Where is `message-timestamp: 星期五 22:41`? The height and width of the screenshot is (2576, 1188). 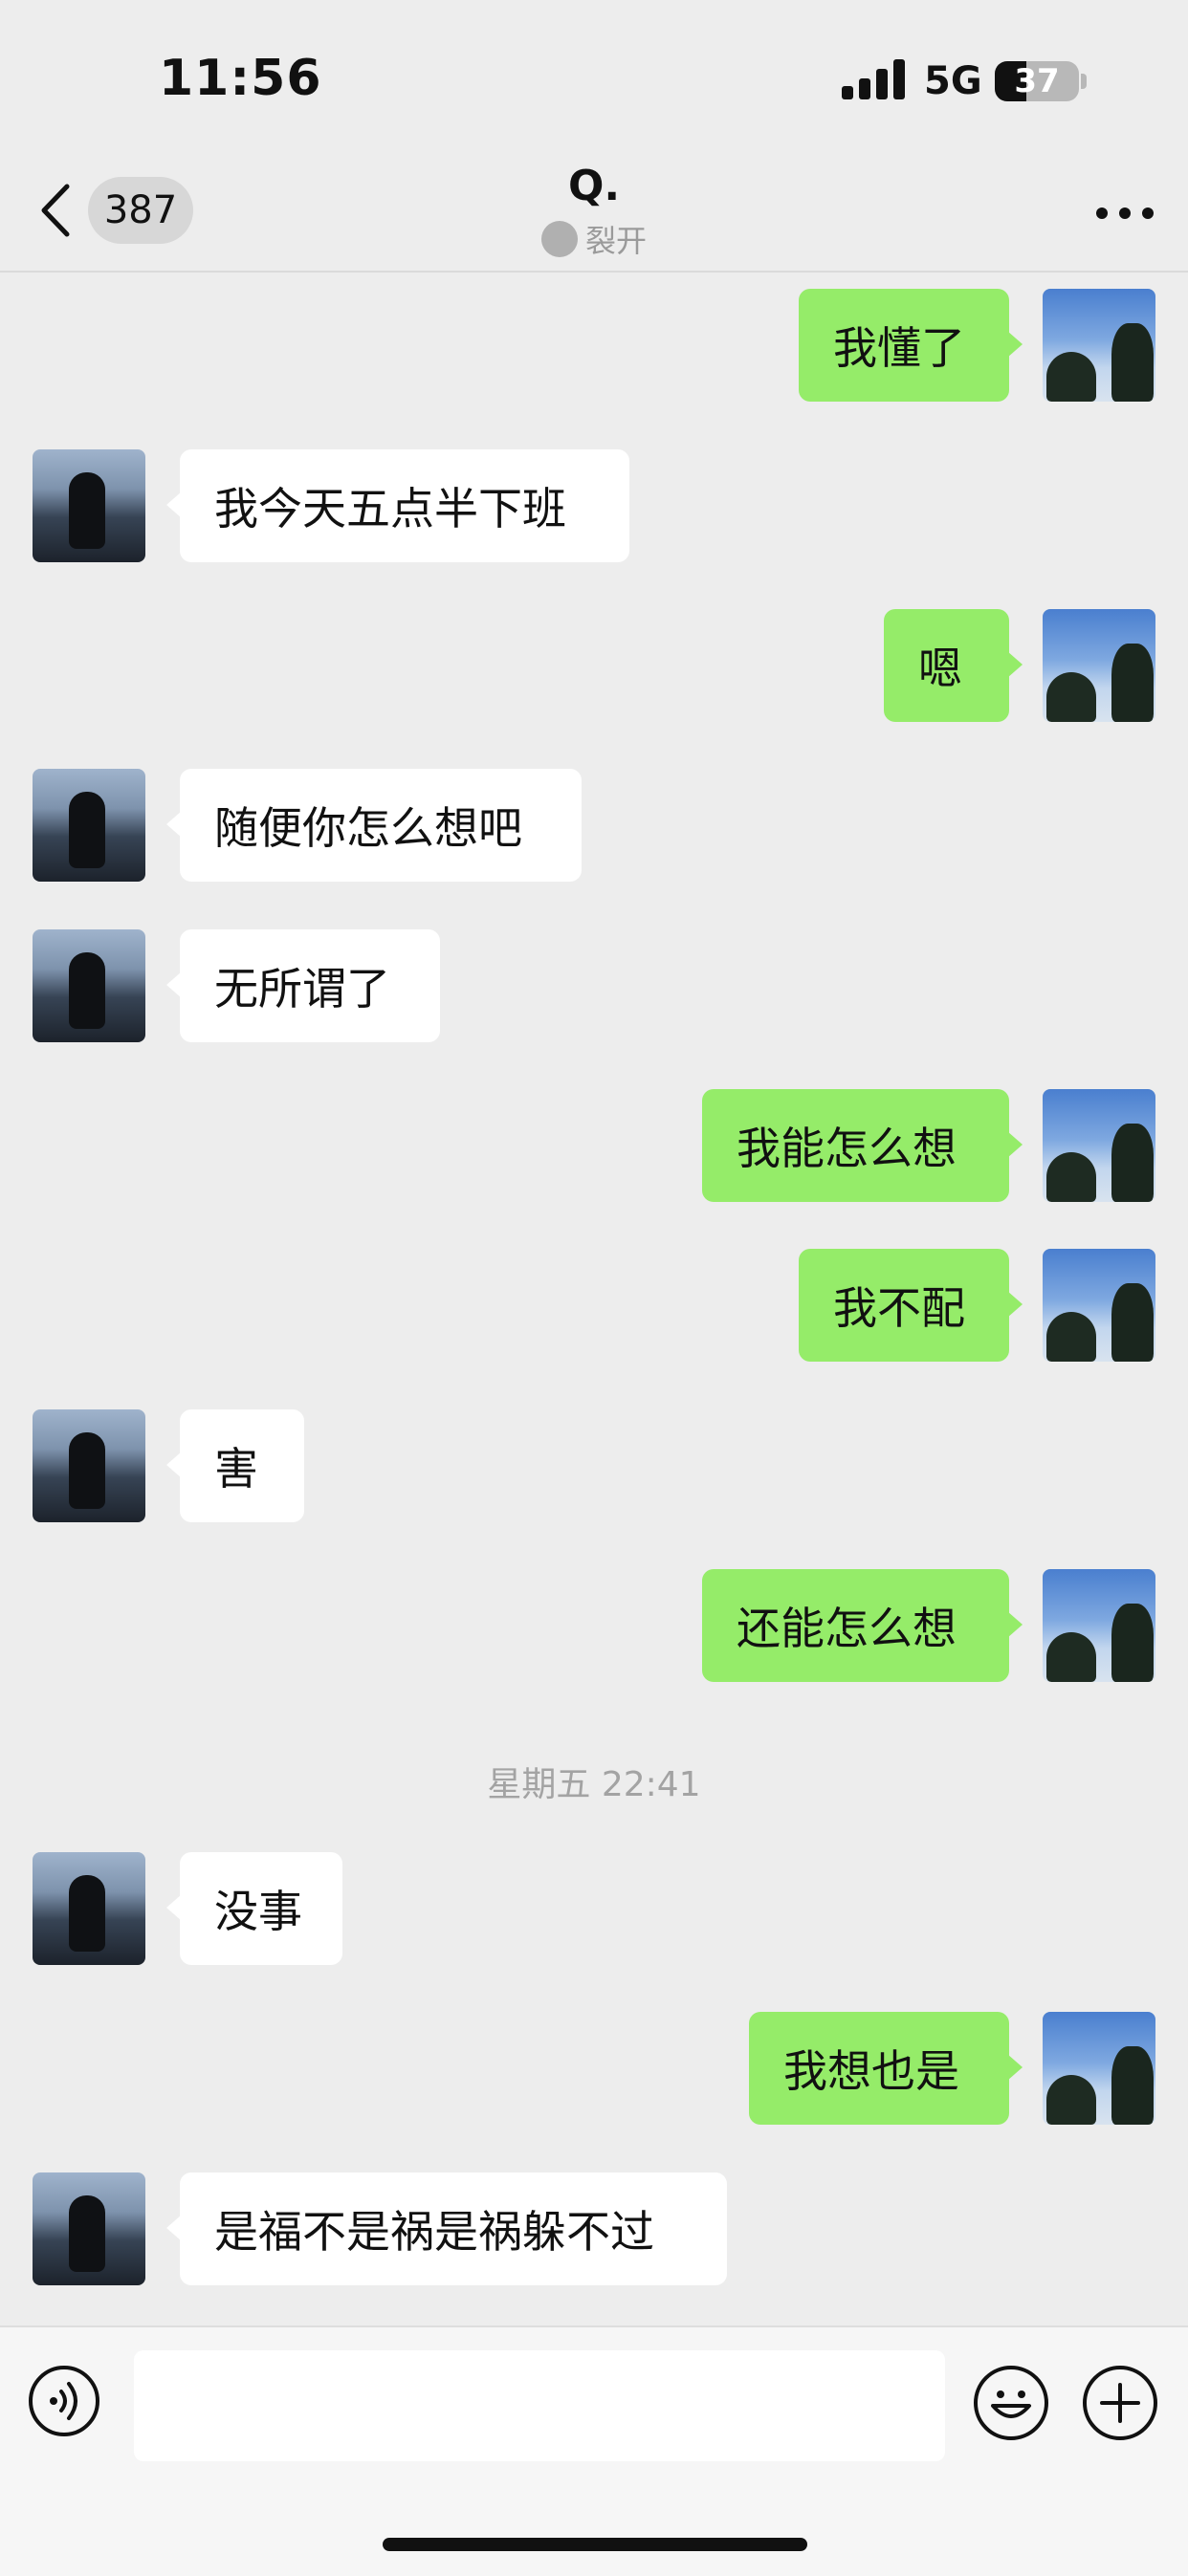
message-timestamp: 星期五 22:41 is located at coordinates (594, 1784).